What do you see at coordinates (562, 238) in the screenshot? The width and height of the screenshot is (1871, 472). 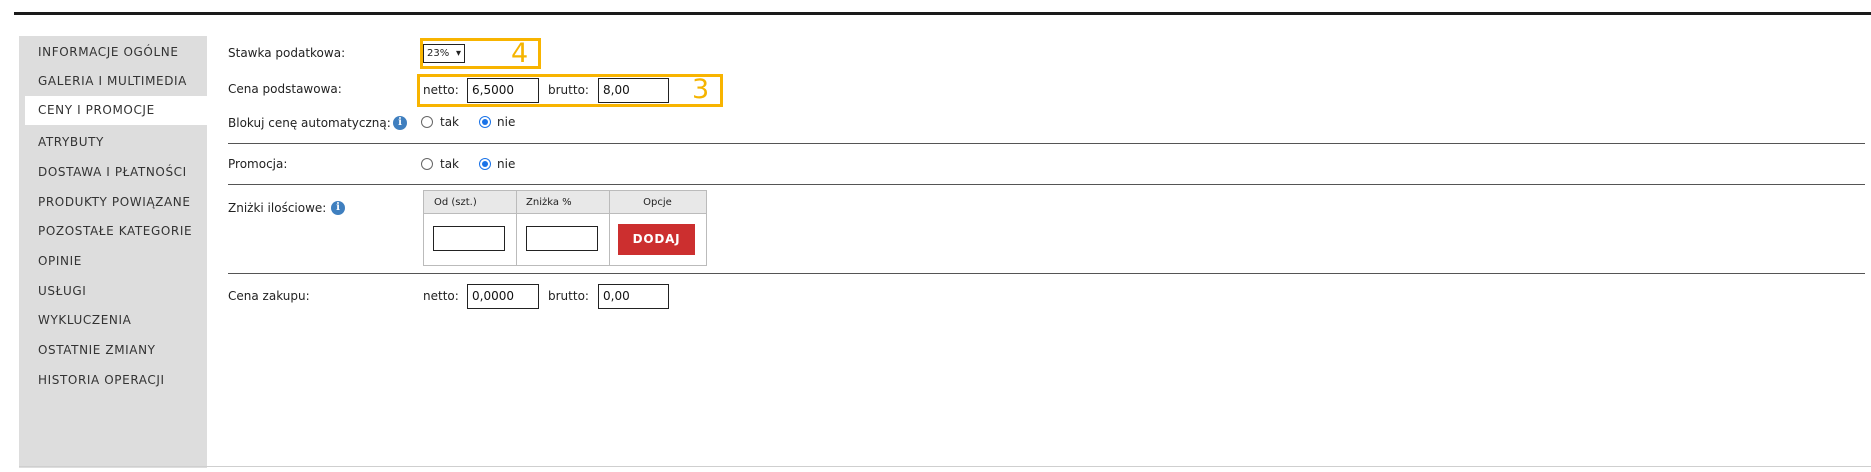 I see `discount-percent-input` at bounding box center [562, 238].